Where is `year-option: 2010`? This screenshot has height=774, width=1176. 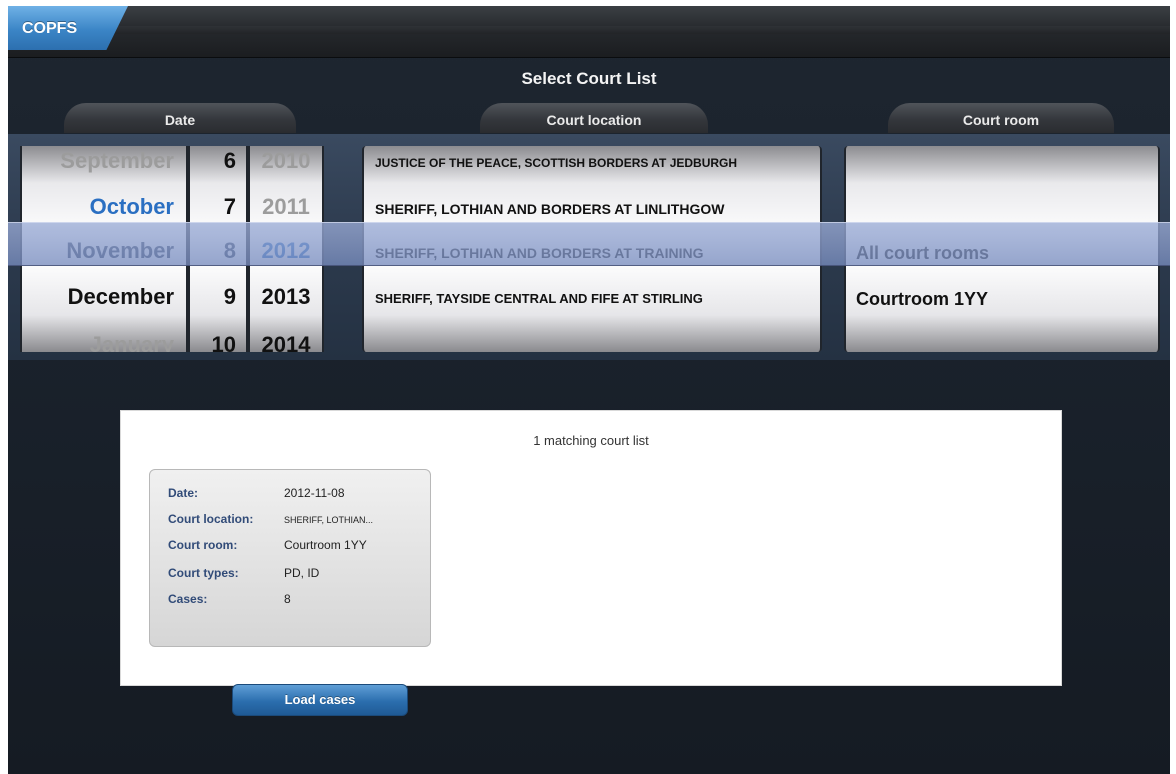 year-option: 2010 is located at coordinates (286, 165).